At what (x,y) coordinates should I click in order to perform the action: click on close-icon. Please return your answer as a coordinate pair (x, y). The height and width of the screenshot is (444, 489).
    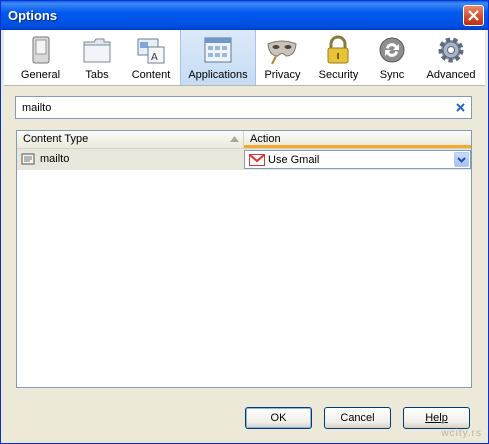
    Looking at the image, I should click on (473, 15).